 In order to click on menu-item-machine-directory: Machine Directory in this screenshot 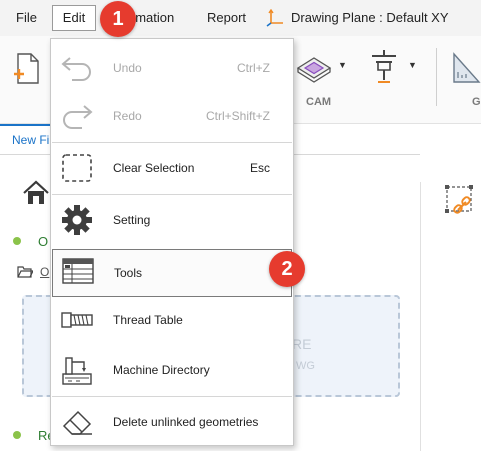, I will do `click(172, 370)`.